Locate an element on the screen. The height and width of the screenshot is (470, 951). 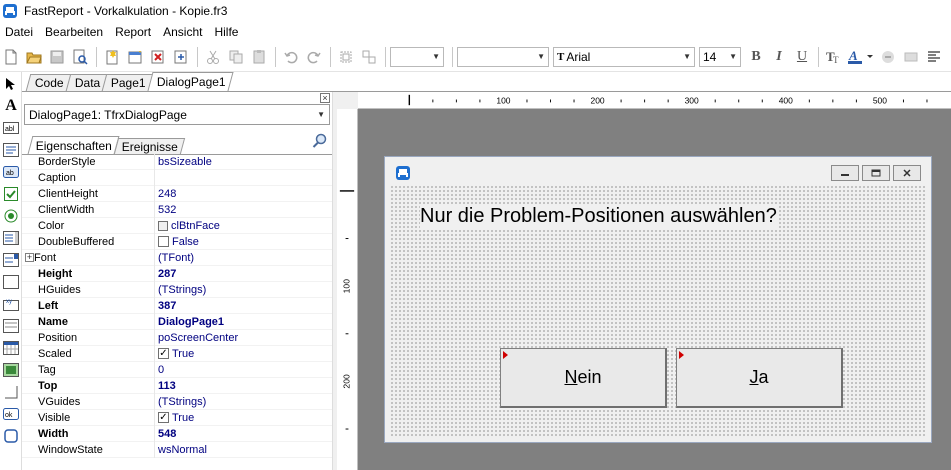
property-value: 0 is located at coordinates (159, 370).